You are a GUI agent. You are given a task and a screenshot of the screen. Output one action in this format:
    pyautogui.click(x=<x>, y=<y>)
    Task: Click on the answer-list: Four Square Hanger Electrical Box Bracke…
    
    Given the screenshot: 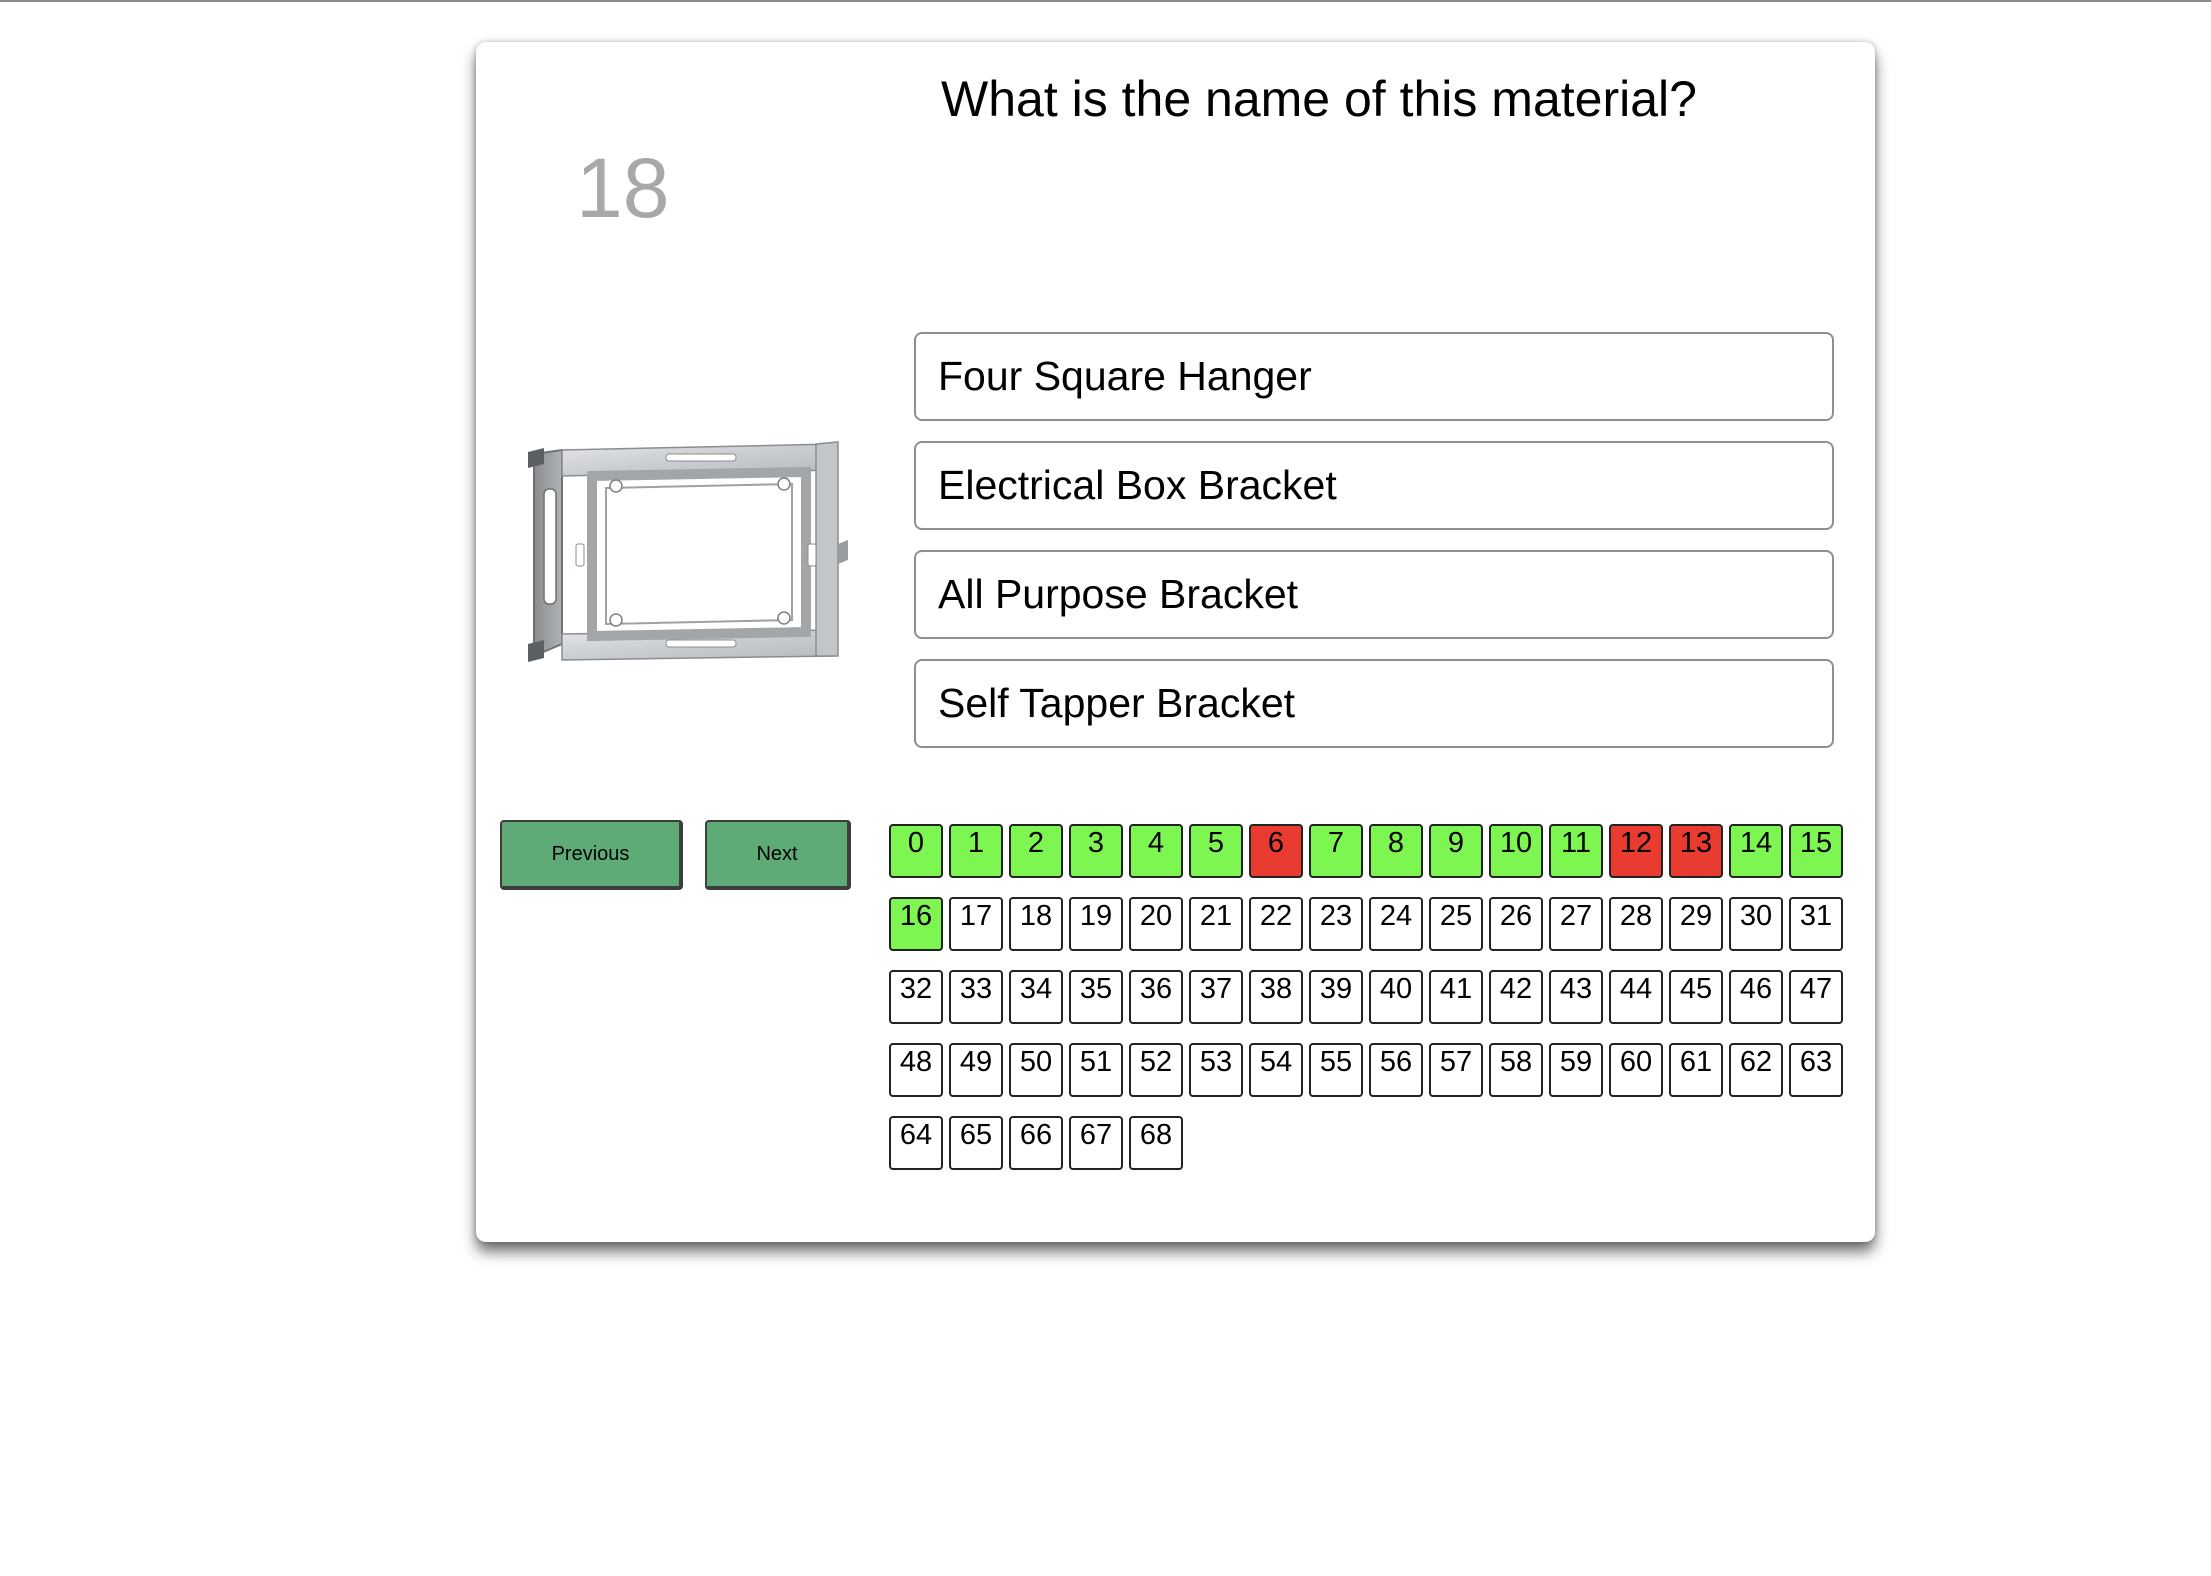 What is the action you would take?
    pyautogui.click(x=1374, y=550)
    